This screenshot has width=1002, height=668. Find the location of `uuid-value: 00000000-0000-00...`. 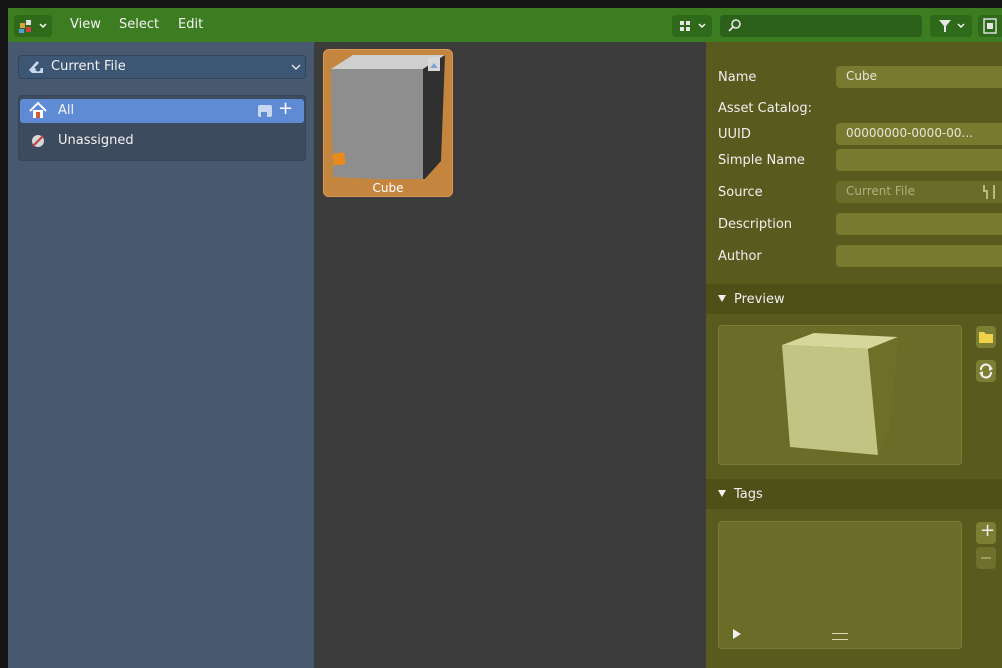

uuid-value: 00000000-0000-00... is located at coordinates (909, 133).